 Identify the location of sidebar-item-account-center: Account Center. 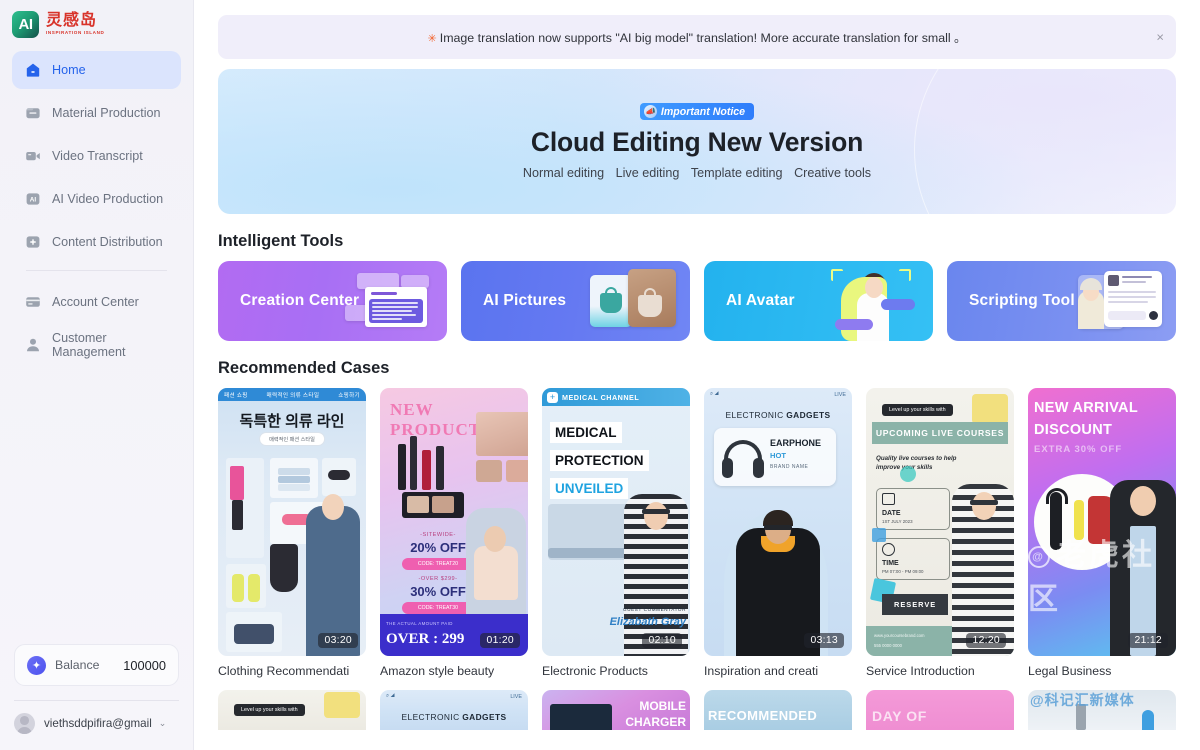
(96, 302).